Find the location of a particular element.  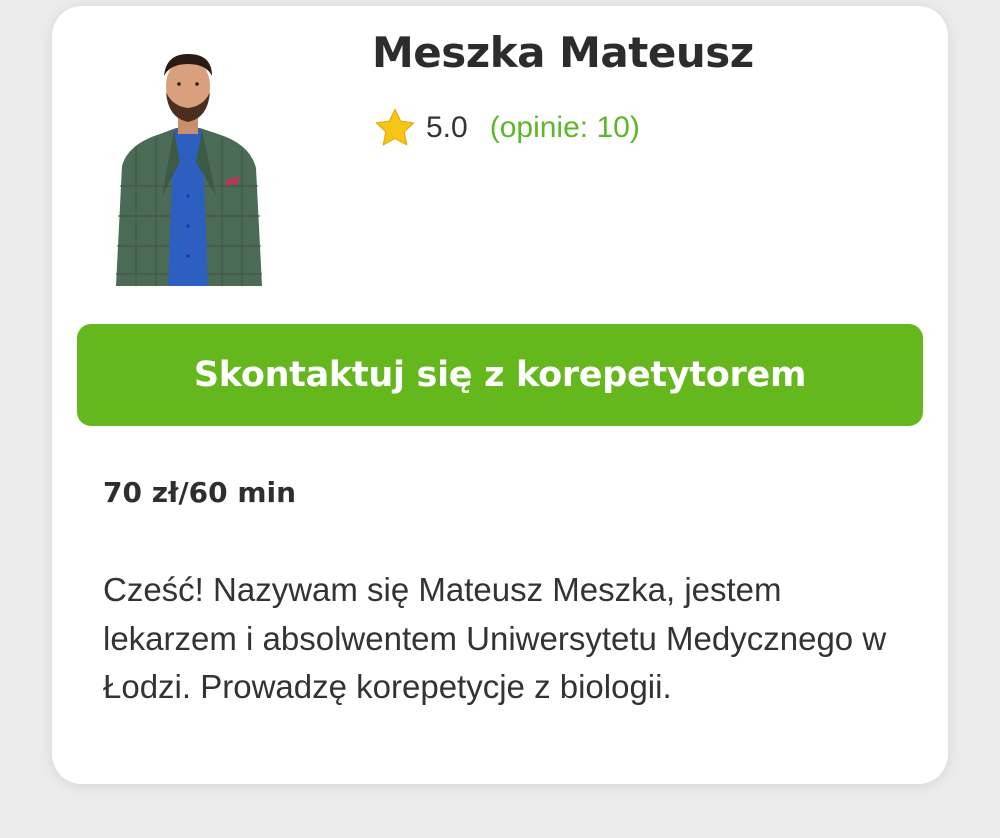

star-icon is located at coordinates (395, 127).